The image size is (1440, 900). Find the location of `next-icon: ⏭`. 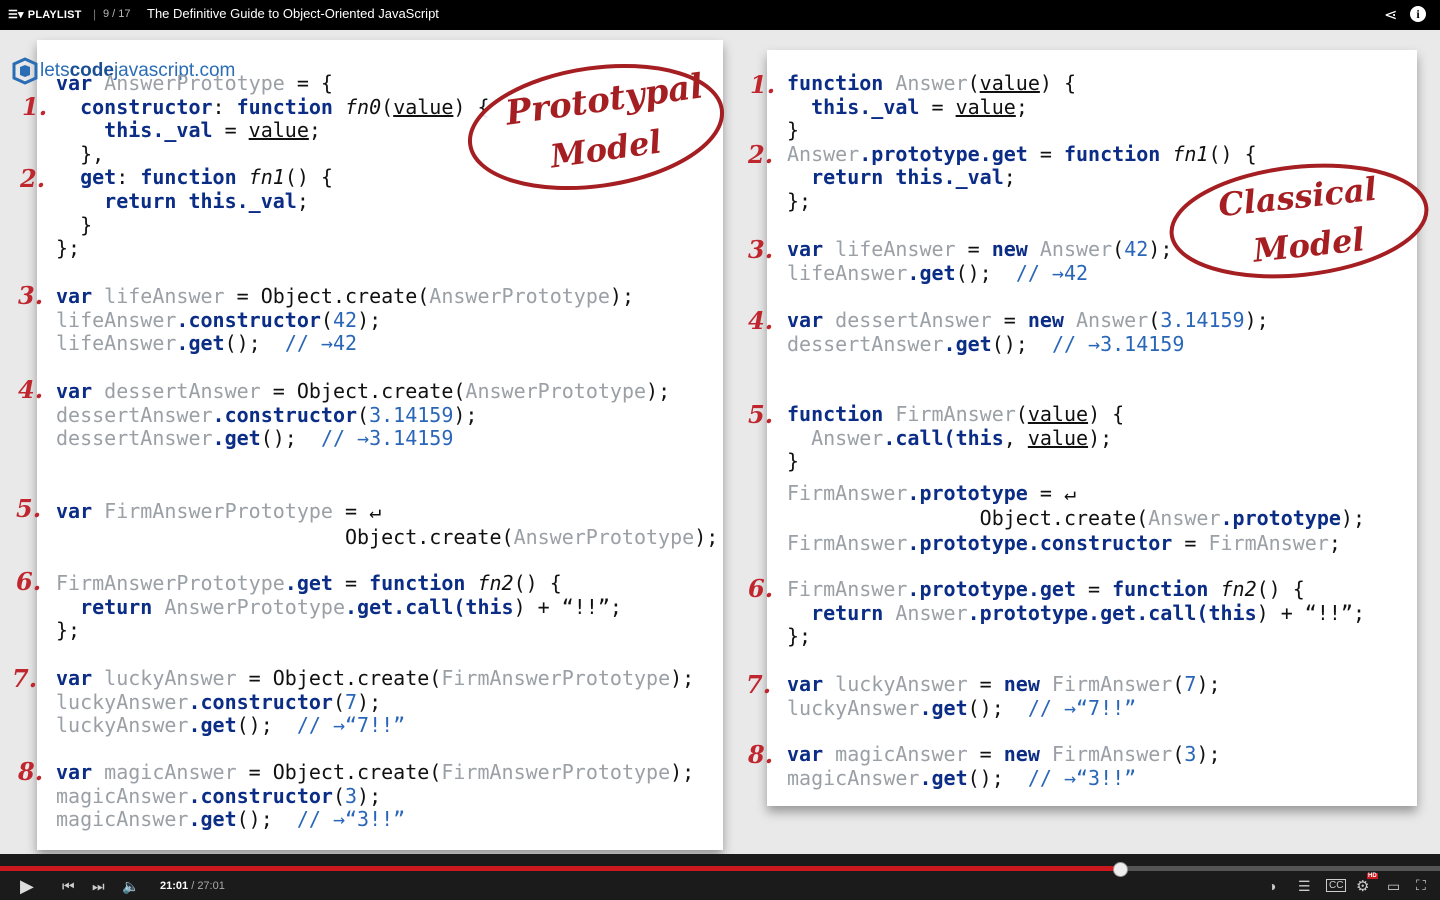

next-icon: ⏭ is located at coordinates (98, 886).